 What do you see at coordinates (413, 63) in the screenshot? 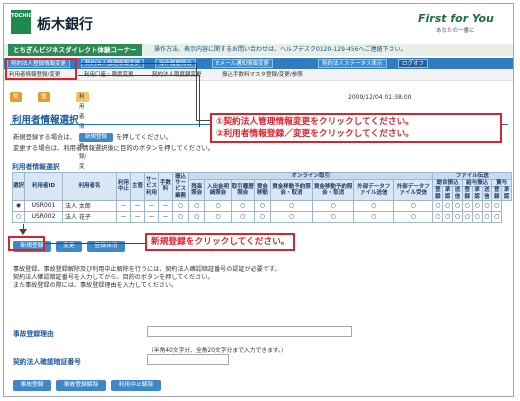
I see `nav-logoff: ログオフ` at bounding box center [413, 63].